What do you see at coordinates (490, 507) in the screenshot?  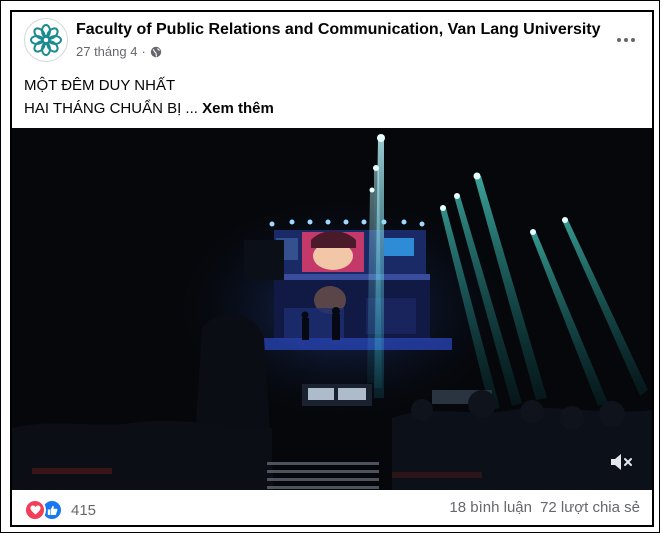 I see `comments-count-link: 18 bình luận` at bounding box center [490, 507].